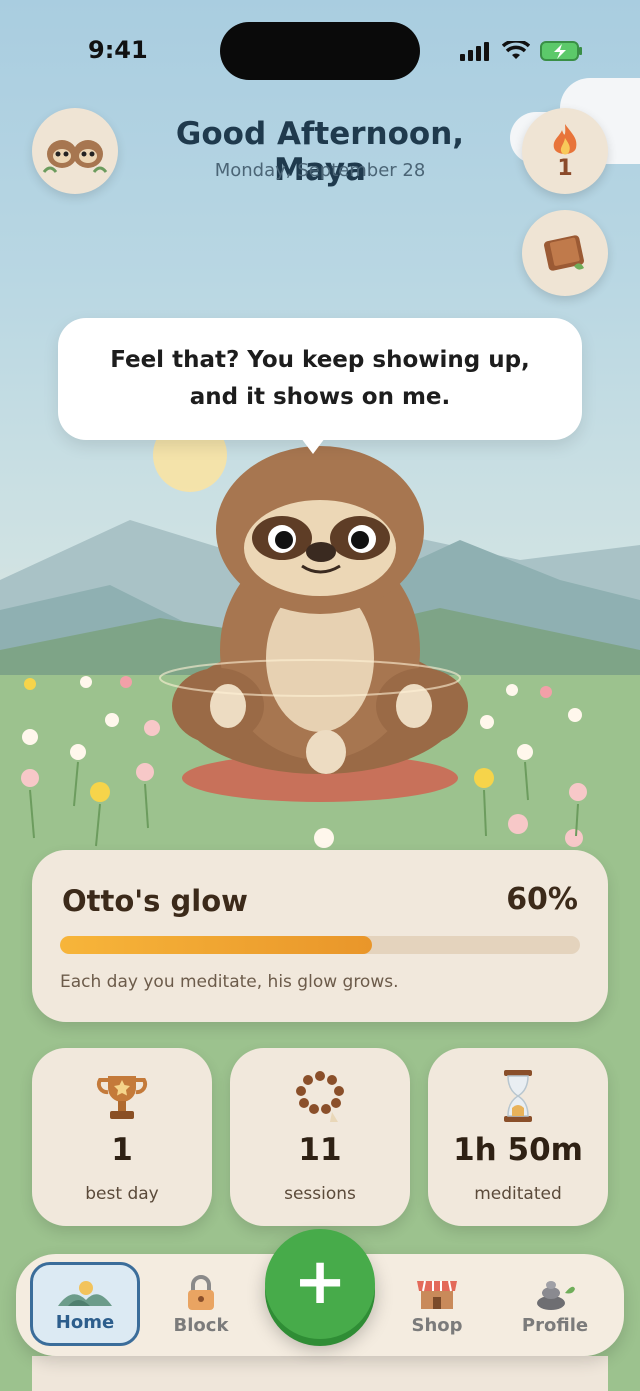 The height and width of the screenshot is (1391, 640). What do you see at coordinates (155, 901) in the screenshot?
I see `glow-title: Otto's glow` at bounding box center [155, 901].